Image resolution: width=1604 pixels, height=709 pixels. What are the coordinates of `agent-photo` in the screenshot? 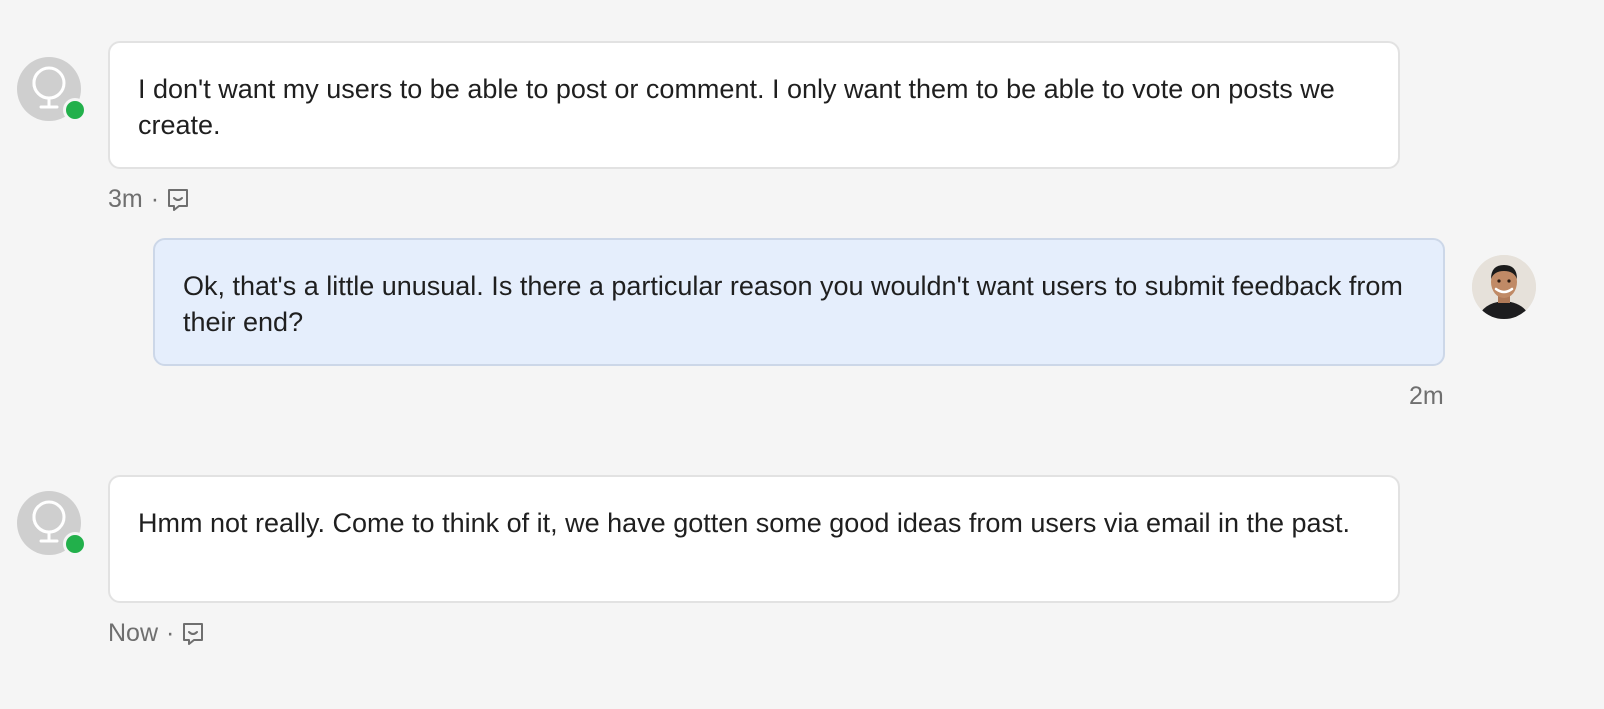 It's located at (1504, 287).